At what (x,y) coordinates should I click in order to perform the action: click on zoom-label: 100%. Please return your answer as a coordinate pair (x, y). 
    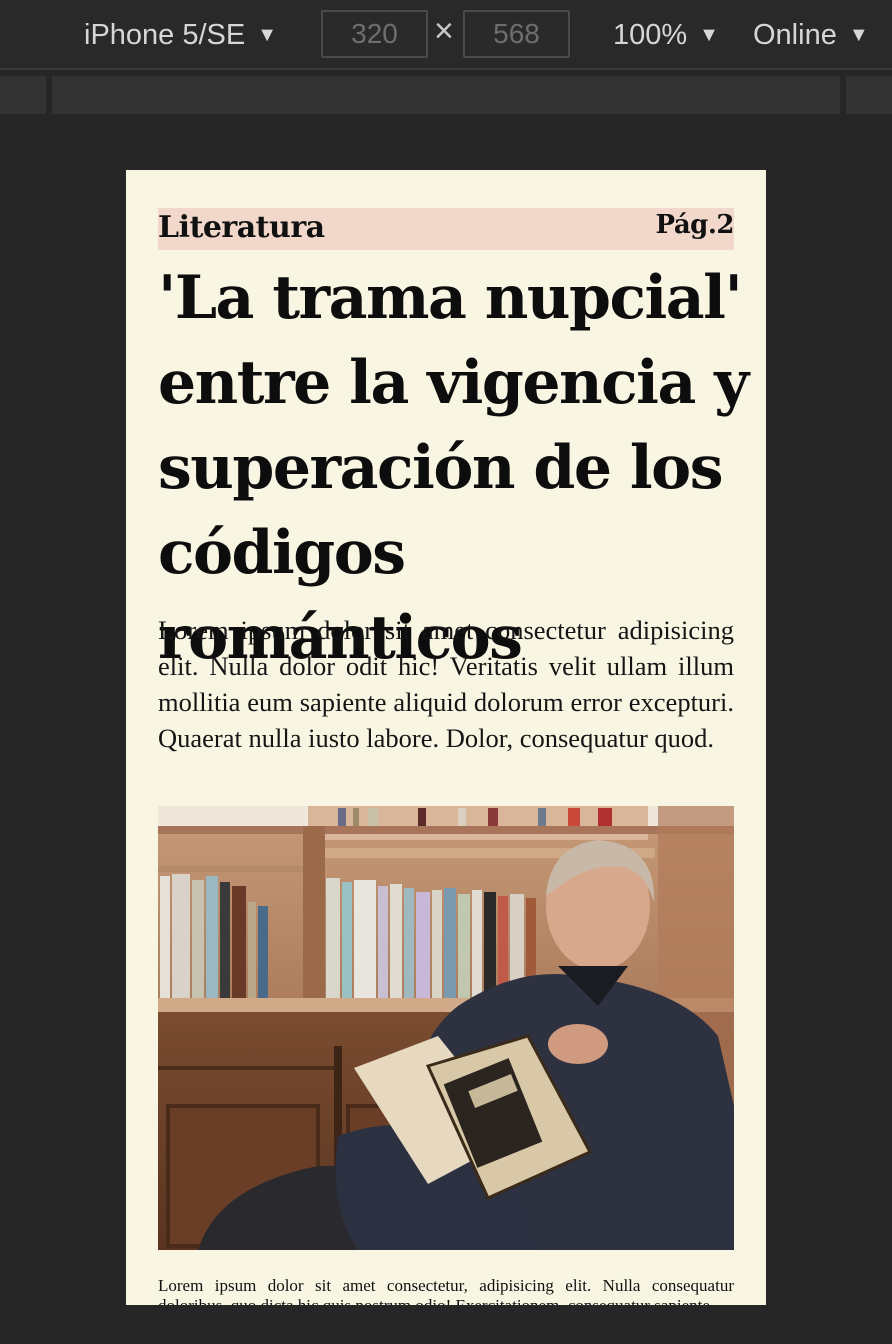
    Looking at the image, I should click on (650, 34).